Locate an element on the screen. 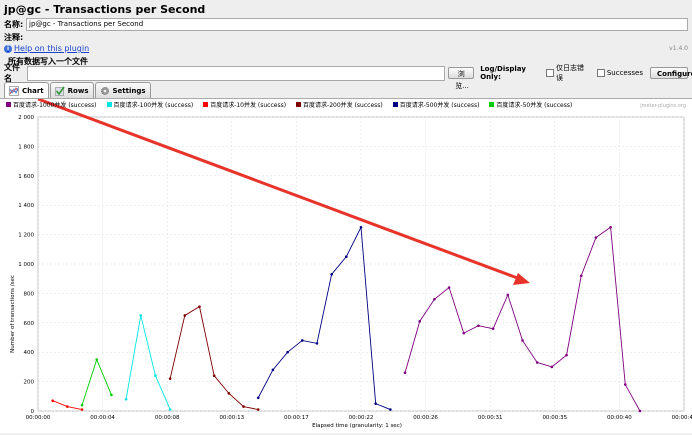  y-tick-label: 1 000 is located at coordinates (26, 265).